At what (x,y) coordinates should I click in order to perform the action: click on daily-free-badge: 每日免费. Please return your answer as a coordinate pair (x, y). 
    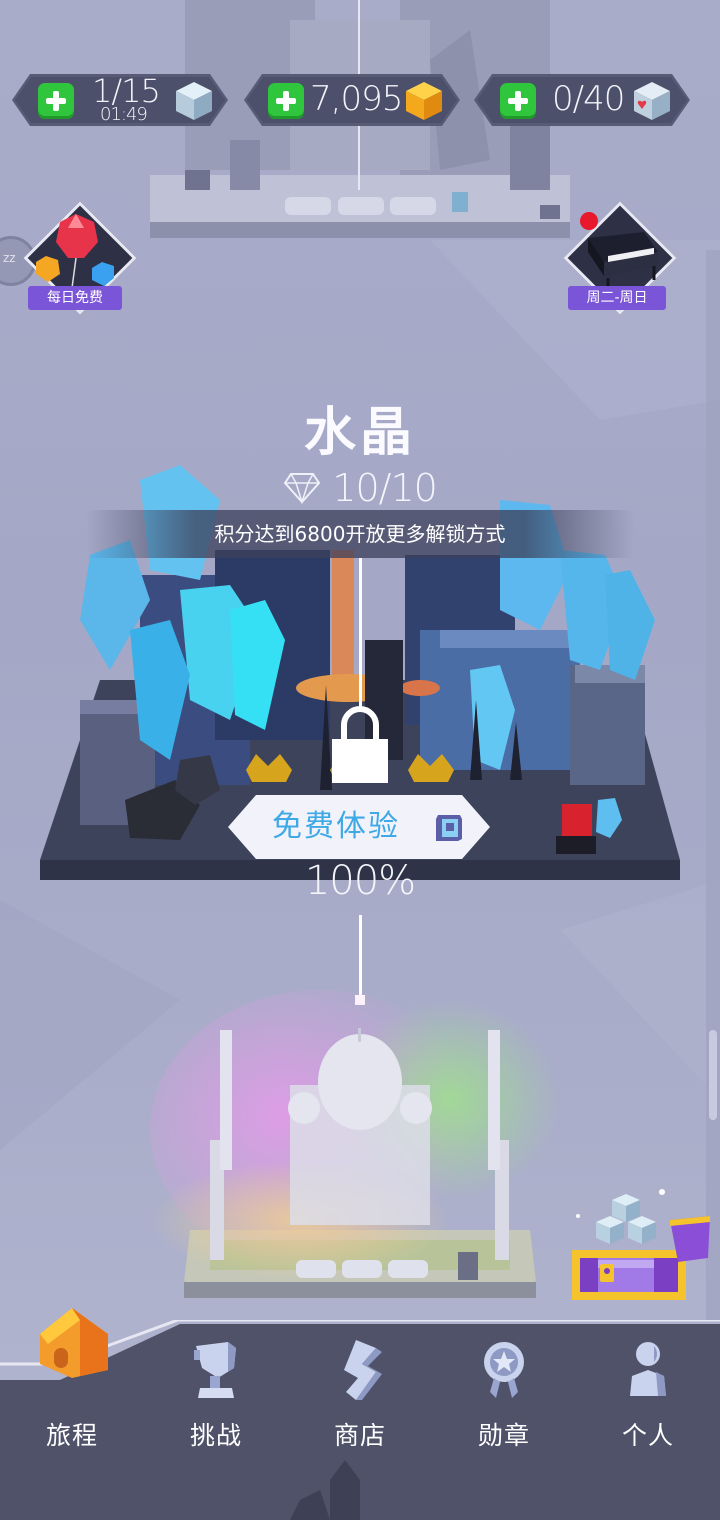
    Looking at the image, I should click on (75, 260).